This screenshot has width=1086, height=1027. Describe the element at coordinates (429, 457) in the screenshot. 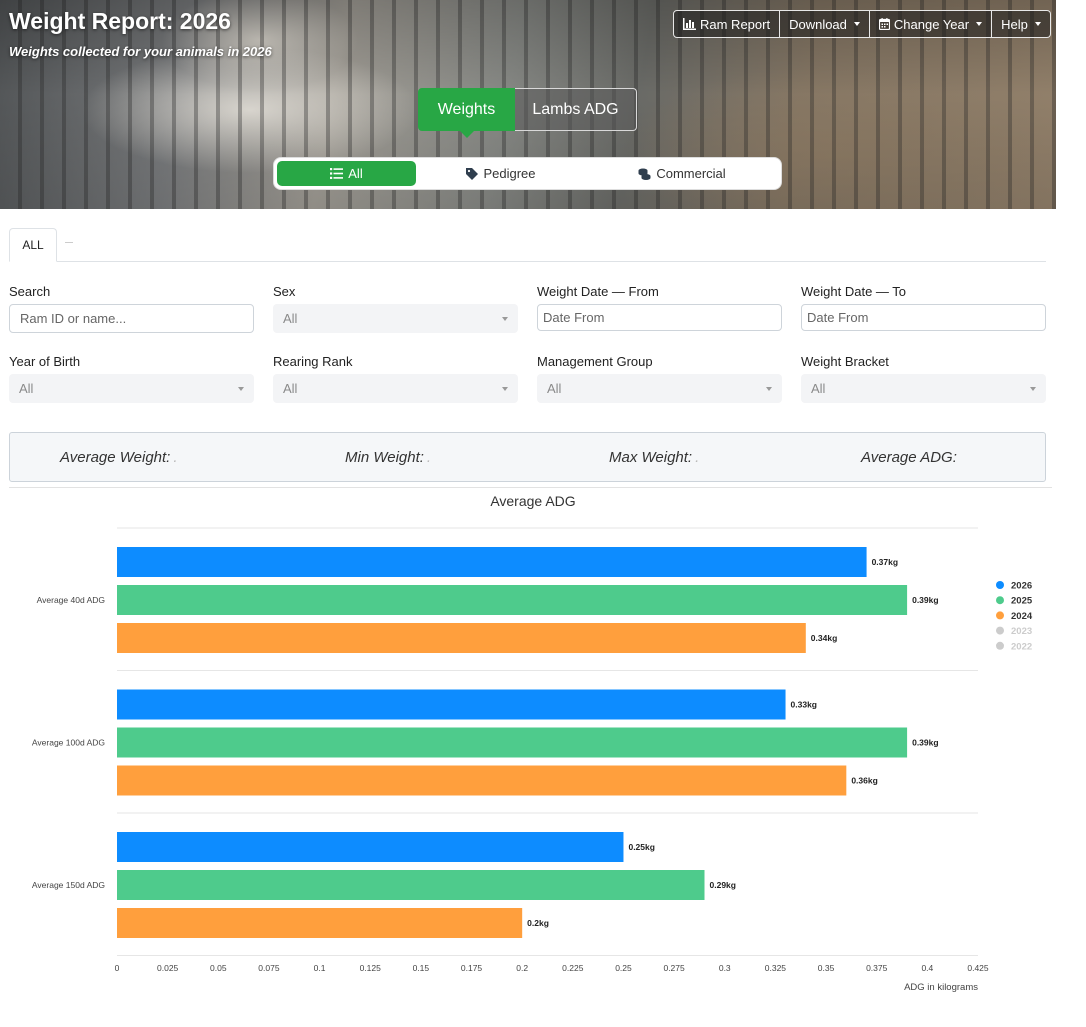

I see `min-weight-value: .` at that location.